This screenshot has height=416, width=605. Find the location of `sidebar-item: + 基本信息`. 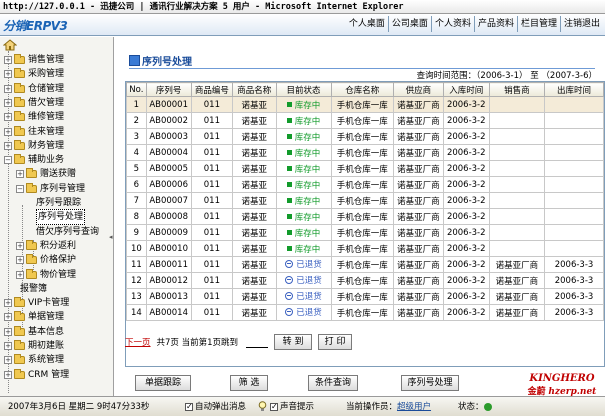

sidebar-item: + 基本信息 is located at coordinates (34, 332).